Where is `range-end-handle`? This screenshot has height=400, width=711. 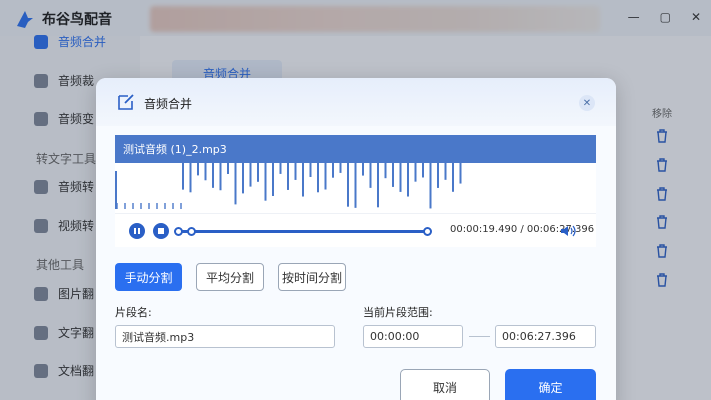 range-end-handle is located at coordinates (427, 231).